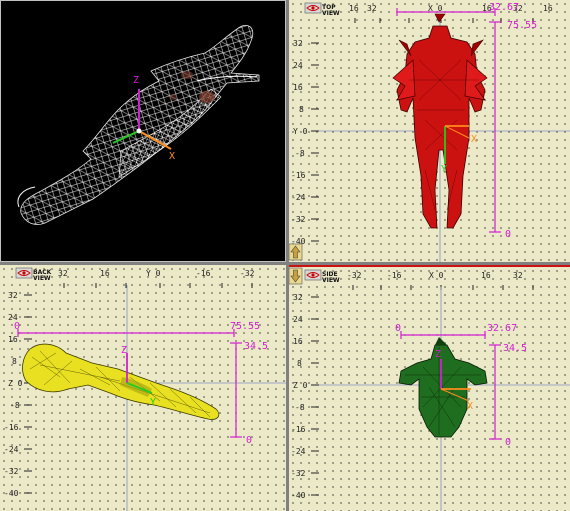 This screenshot has width=570, height=511. Describe the element at coordinates (153, 273) in the screenshot. I see `top-tick: Y 0` at that location.